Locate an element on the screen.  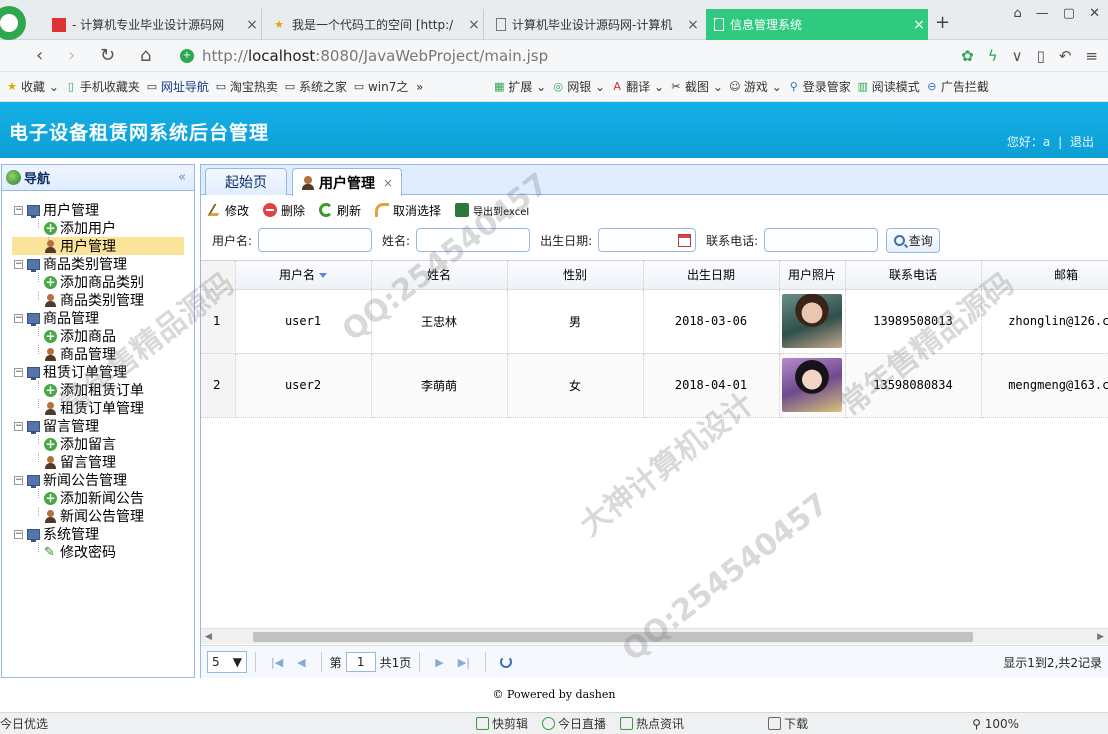
column-header-photo: 用户照片 is located at coordinates (812, 275).